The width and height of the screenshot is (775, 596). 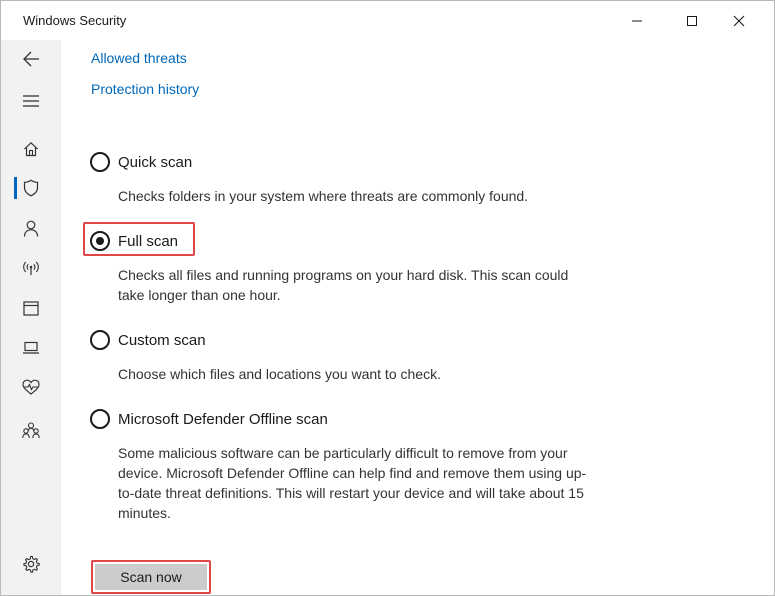 I want to click on sidebar-item-device-performance, so click(x=31, y=387).